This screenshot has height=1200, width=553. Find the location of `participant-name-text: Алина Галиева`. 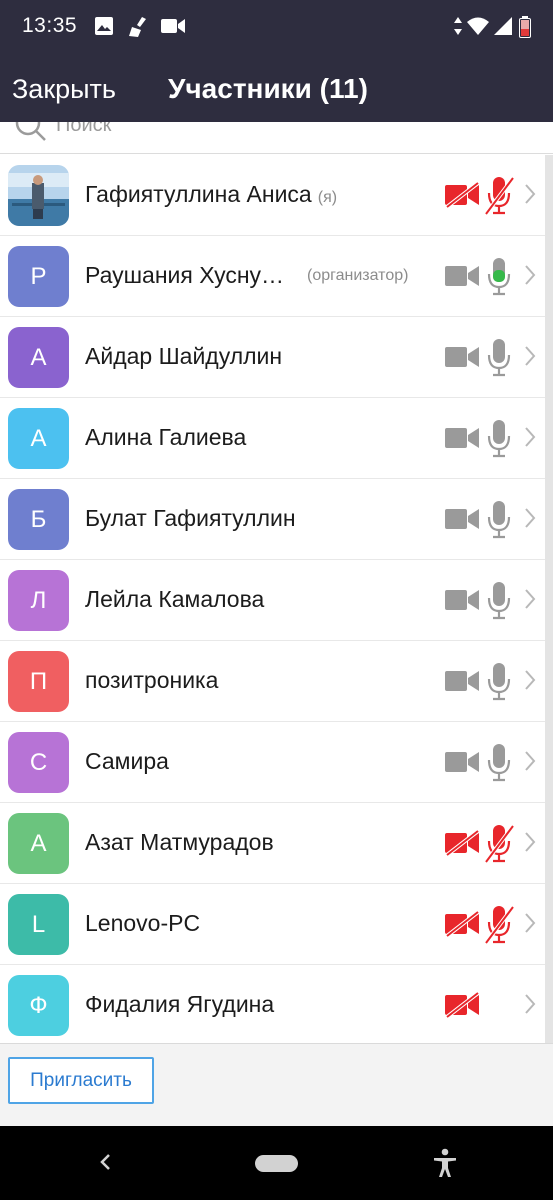

participant-name-text: Алина Галиева is located at coordinates (166, 437).